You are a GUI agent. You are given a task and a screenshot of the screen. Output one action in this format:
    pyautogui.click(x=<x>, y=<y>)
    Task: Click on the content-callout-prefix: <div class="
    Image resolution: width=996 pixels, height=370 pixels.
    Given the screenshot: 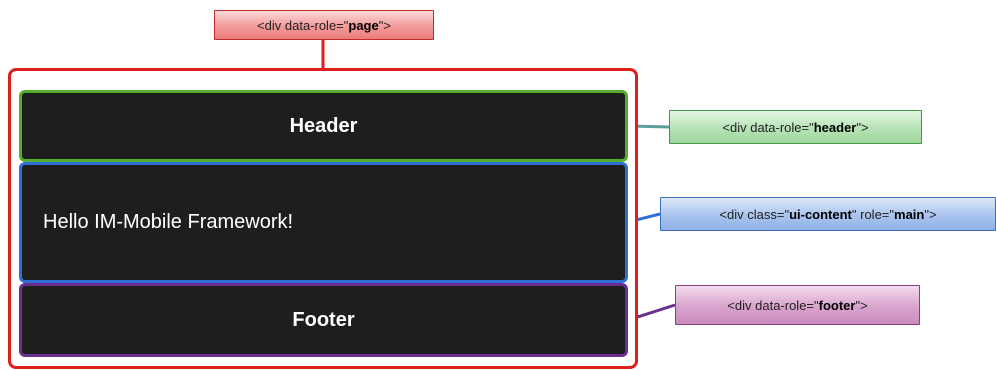 What is the action you would take?
    pyautogui.click(x=754, y=214)
    